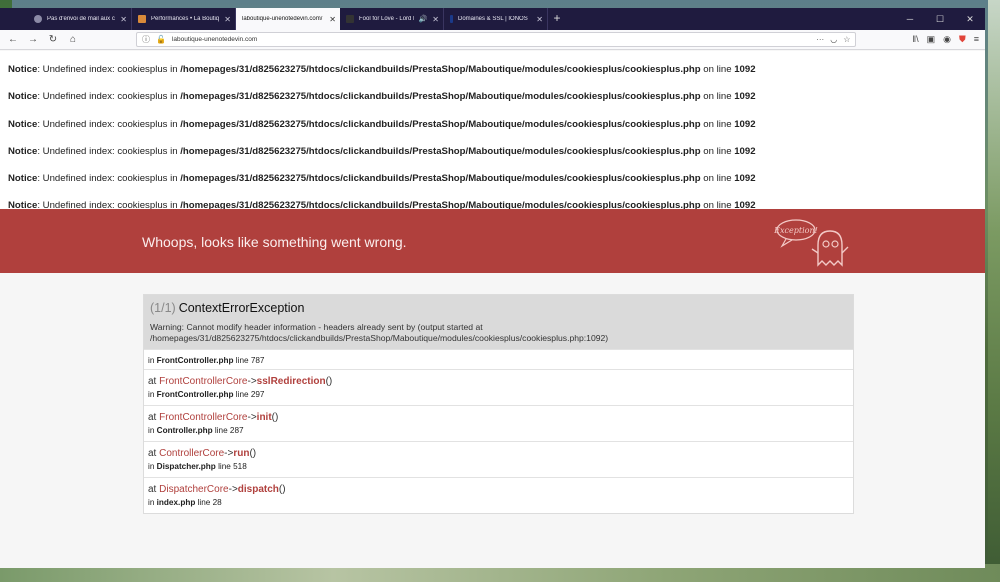  I want to click on url-text: laboutique-unenotedevin.com, so click(491, 39).